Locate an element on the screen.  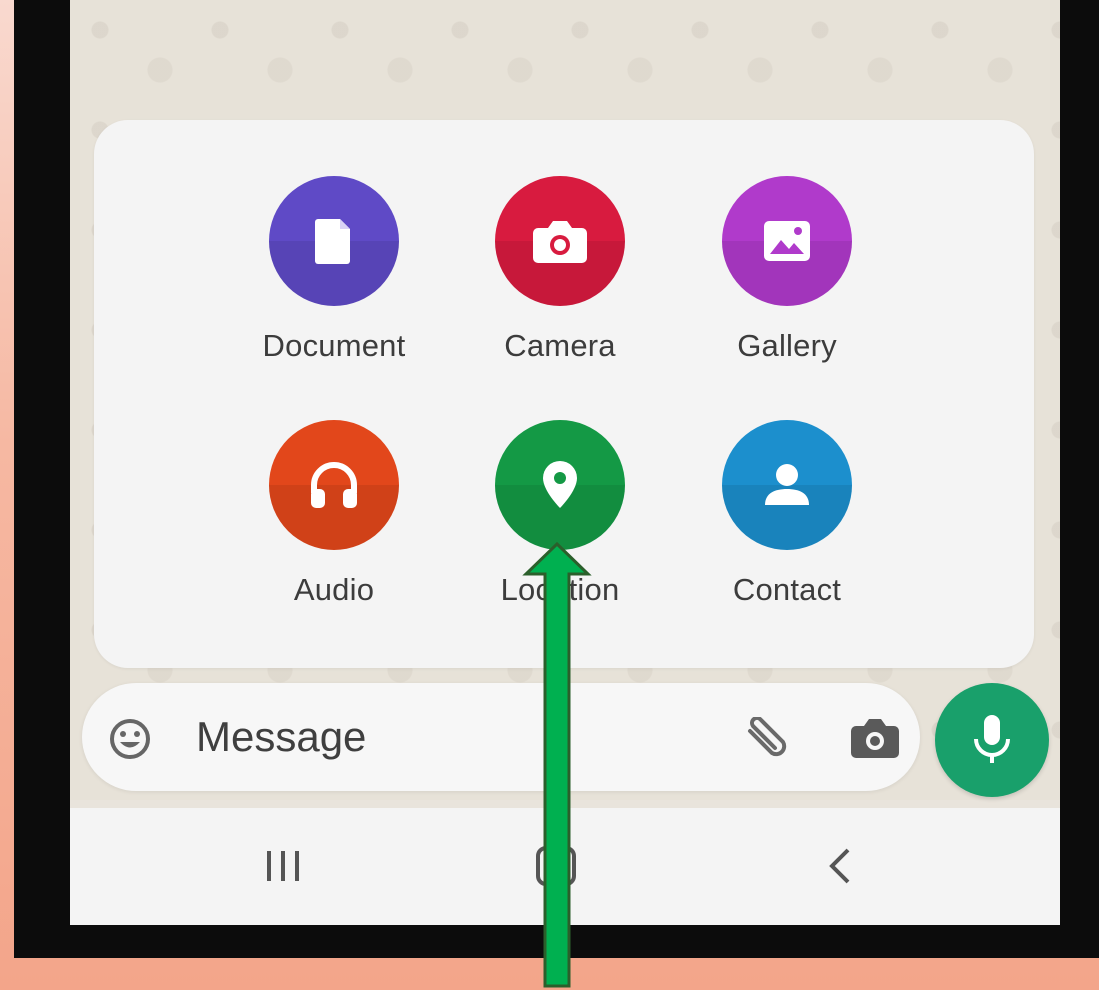
voice-record-button is located at coordinates (992, 740).